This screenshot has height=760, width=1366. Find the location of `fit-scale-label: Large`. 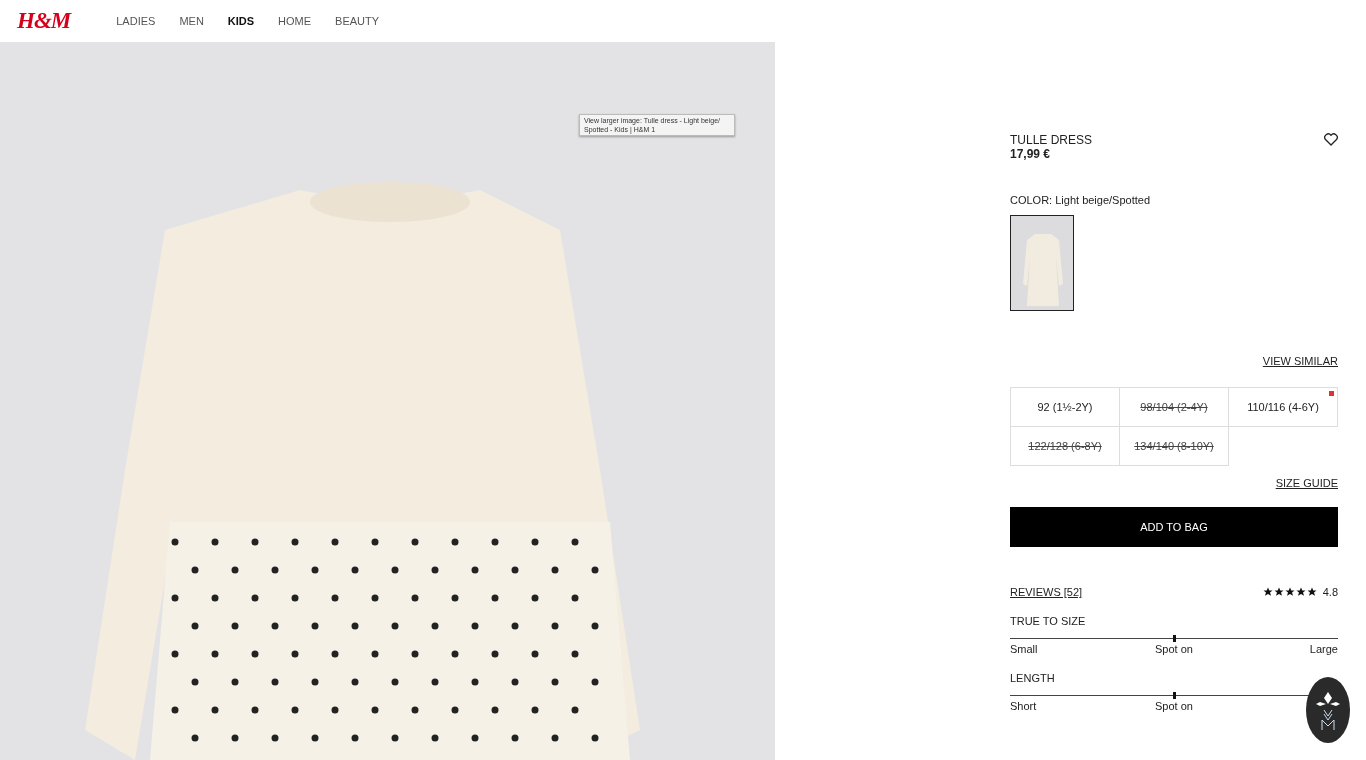

fit-scale-label: Large is located at coordinates (1323, 649).